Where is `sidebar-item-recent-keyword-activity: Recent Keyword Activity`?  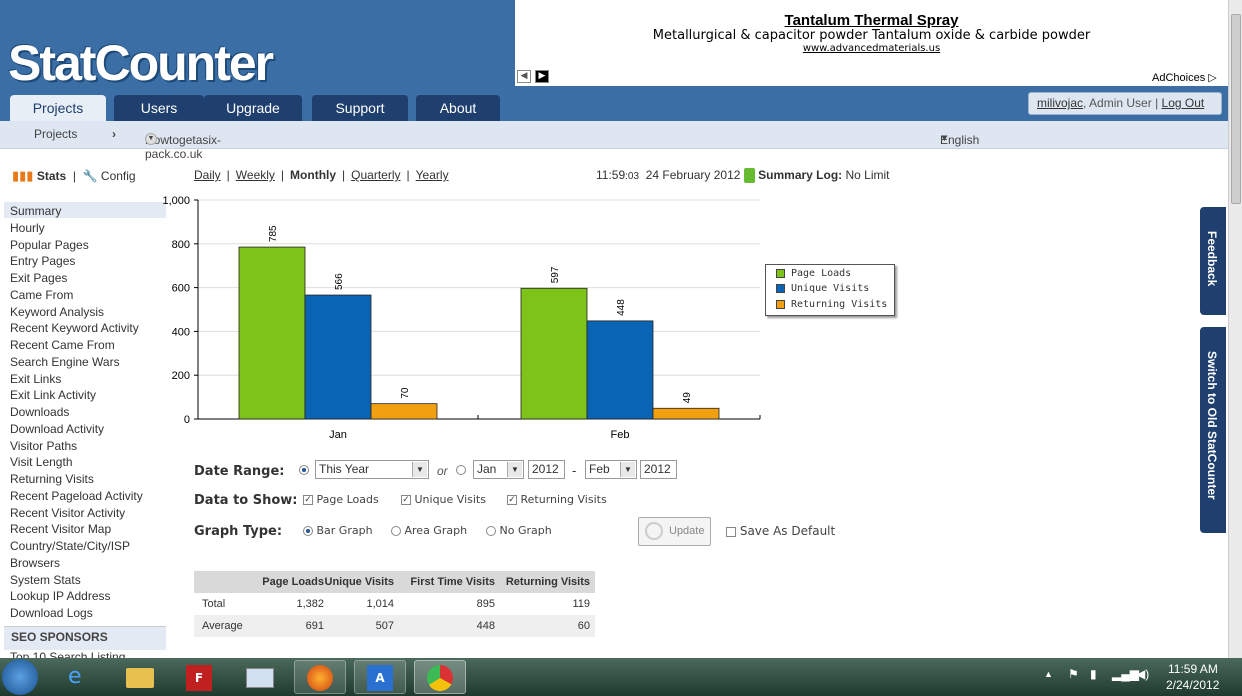 sidebar-item-recent-keyword-activity: Recent Keyword Activity is located at coordinates (74, 328).